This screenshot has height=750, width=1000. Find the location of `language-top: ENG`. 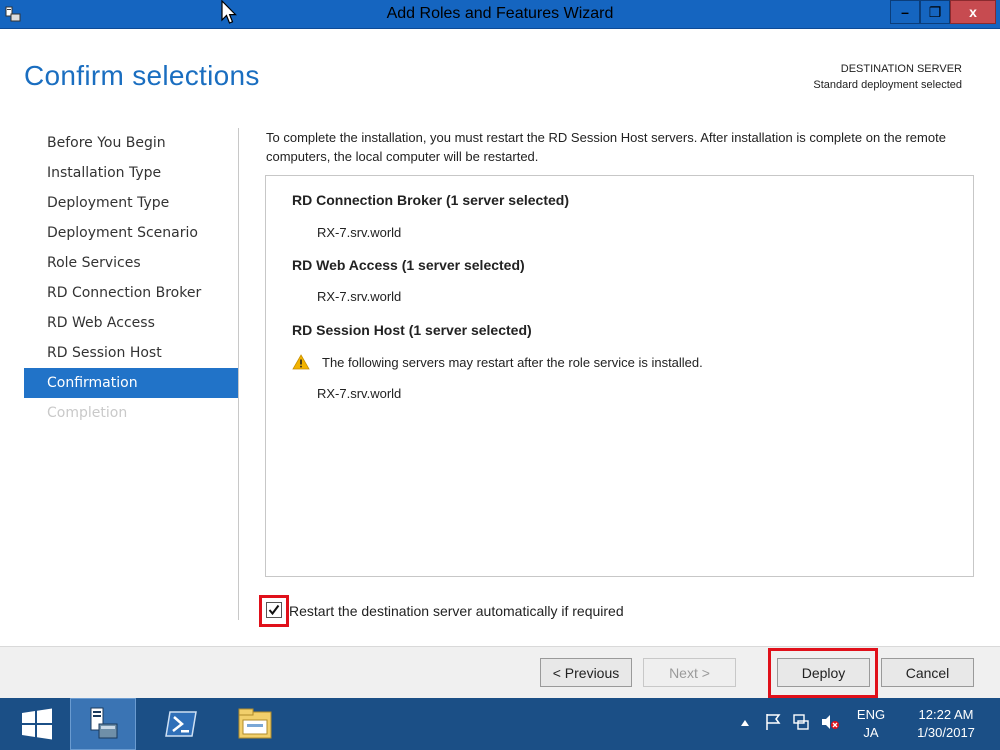

language-top: ENG is located at coordinates (871, 714).